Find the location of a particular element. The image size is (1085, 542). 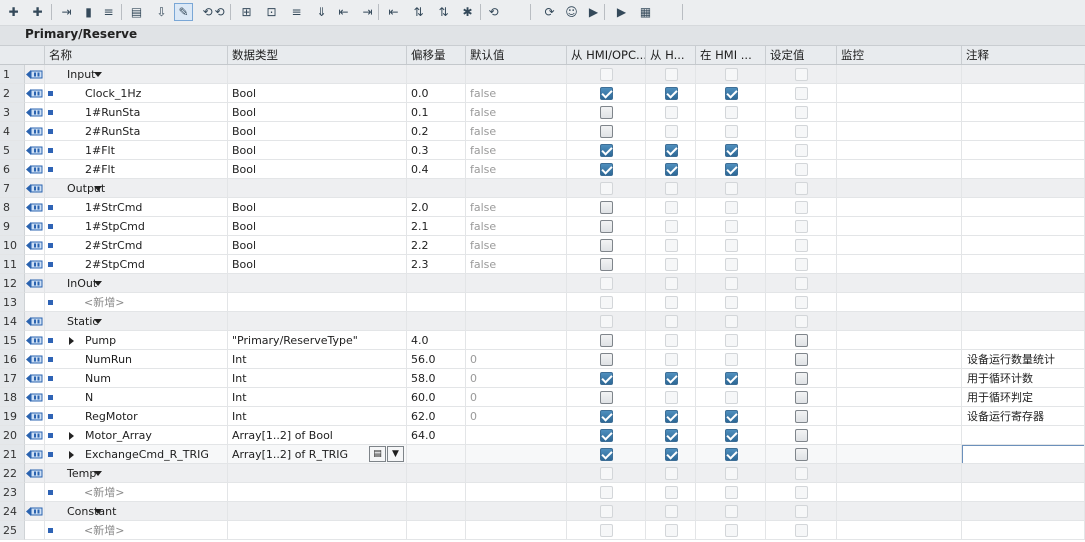

table-row: 3 1#RunSta Bool 0.1 false is located at coordinates (542, 112).